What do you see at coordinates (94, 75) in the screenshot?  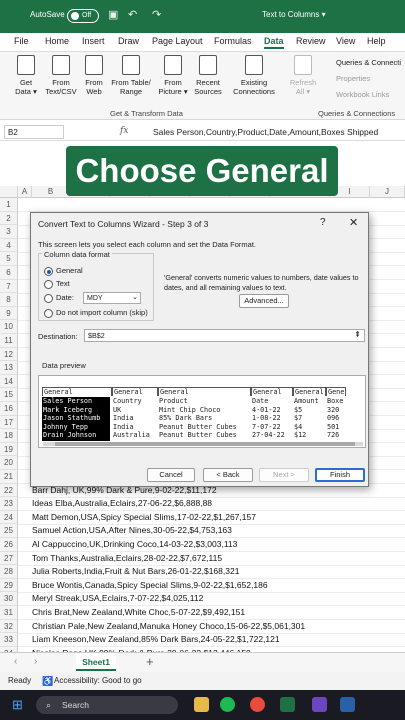 I see `from-web-button: From Web` at bounding box center [94, 75].